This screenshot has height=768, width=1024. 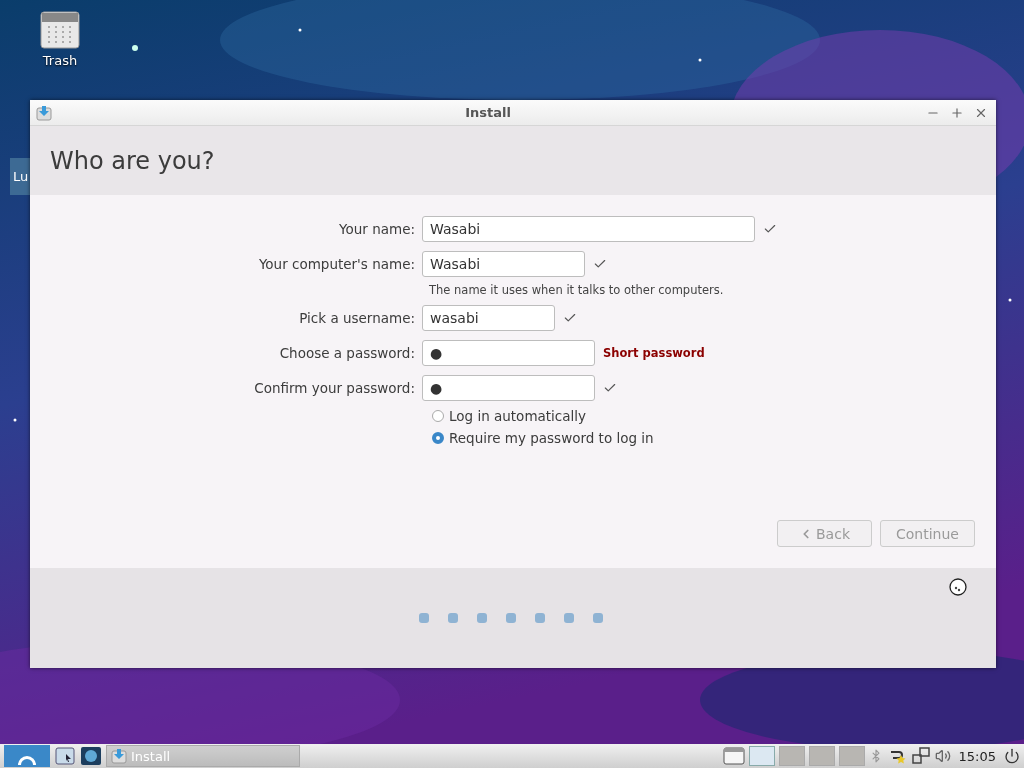 I want to click on input-field: wasabi, so click(x=488, y=318).